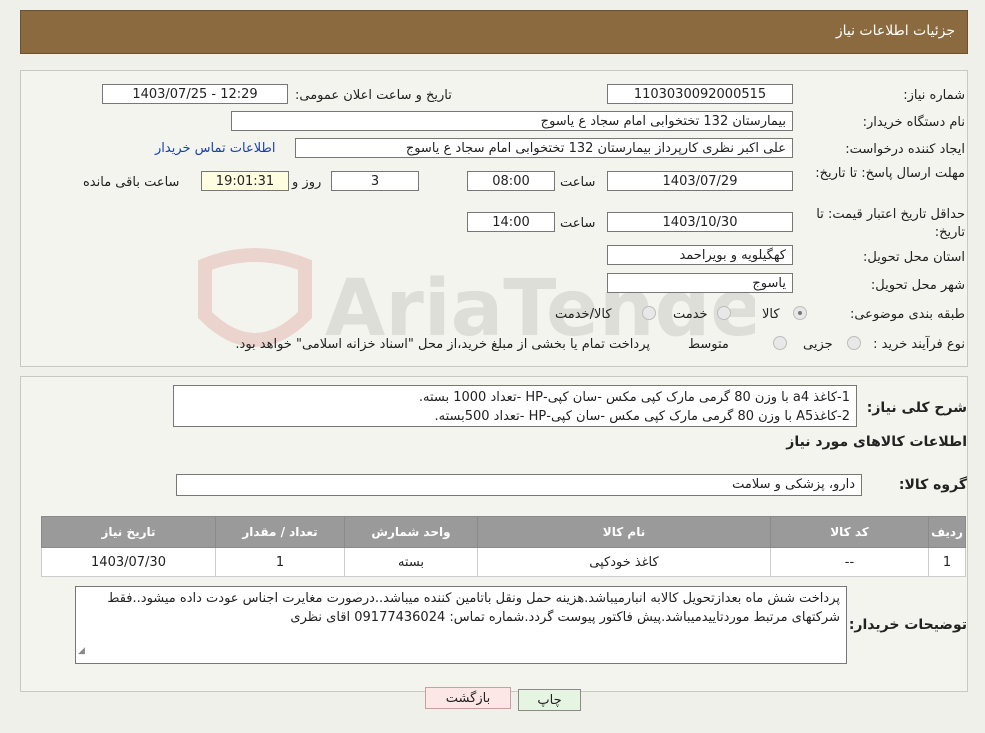 This screenshot has height=733, width=985. I want to click on col-qty: تعداد / مقدار, so click(280, 532).